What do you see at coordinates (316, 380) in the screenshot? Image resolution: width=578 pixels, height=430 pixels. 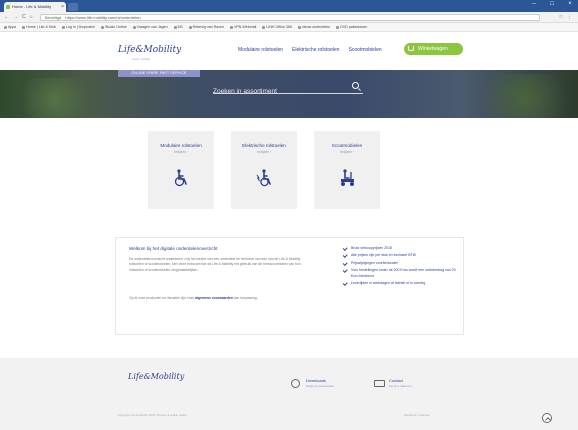 I see `downloads-label: Downloads` at bounding box center [316, 380].